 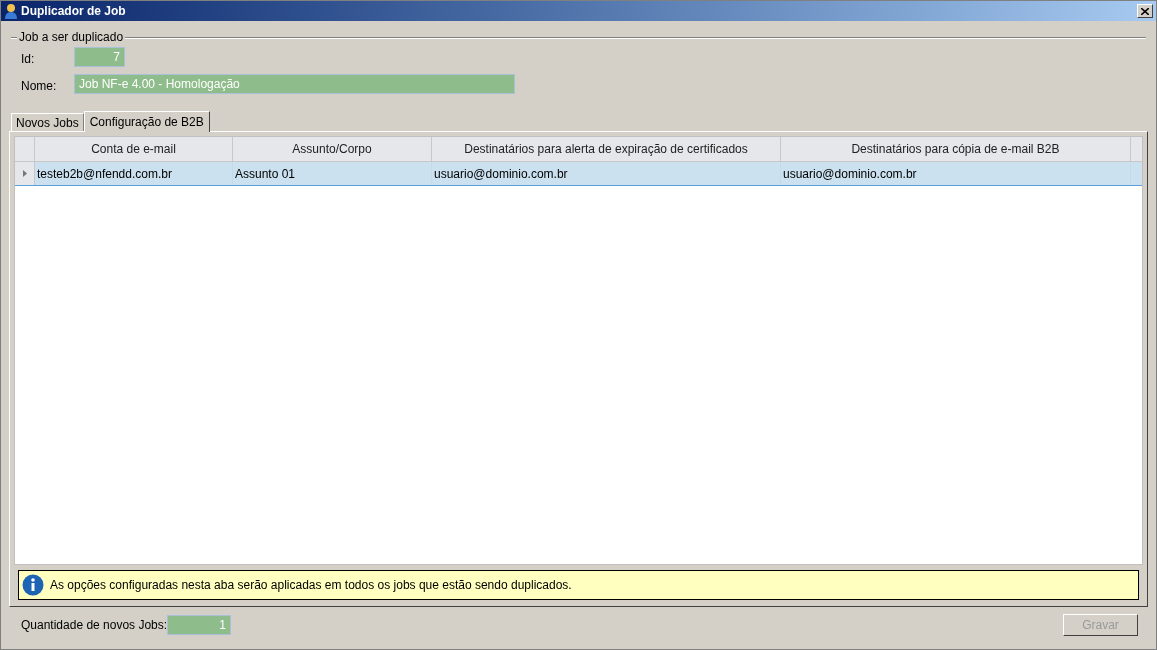 I want to click on column-header: Assunto/Corpo, so click(x=332, y=149).